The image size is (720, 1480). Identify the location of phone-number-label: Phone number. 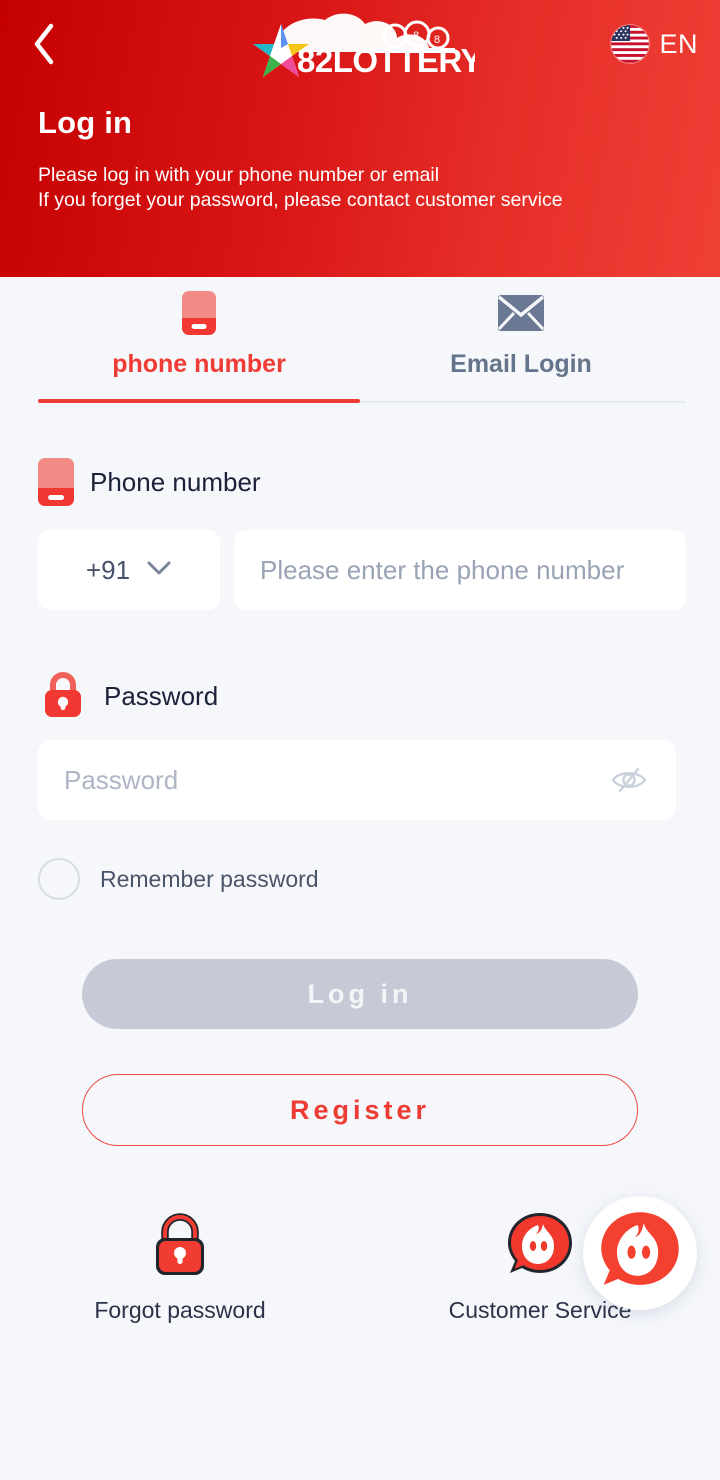
(149, 482).